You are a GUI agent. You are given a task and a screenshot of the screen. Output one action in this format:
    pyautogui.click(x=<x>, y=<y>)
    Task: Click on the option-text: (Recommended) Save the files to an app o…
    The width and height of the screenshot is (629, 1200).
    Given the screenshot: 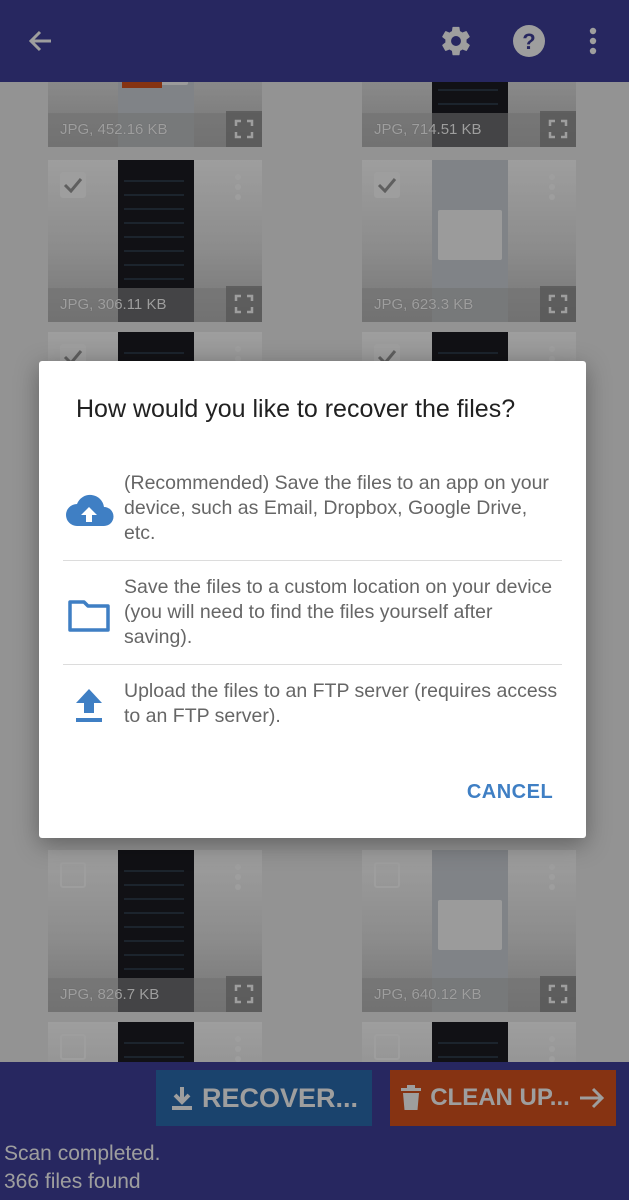 What is the action you would take?
    pyautogui.click(x=336, y=508)
    